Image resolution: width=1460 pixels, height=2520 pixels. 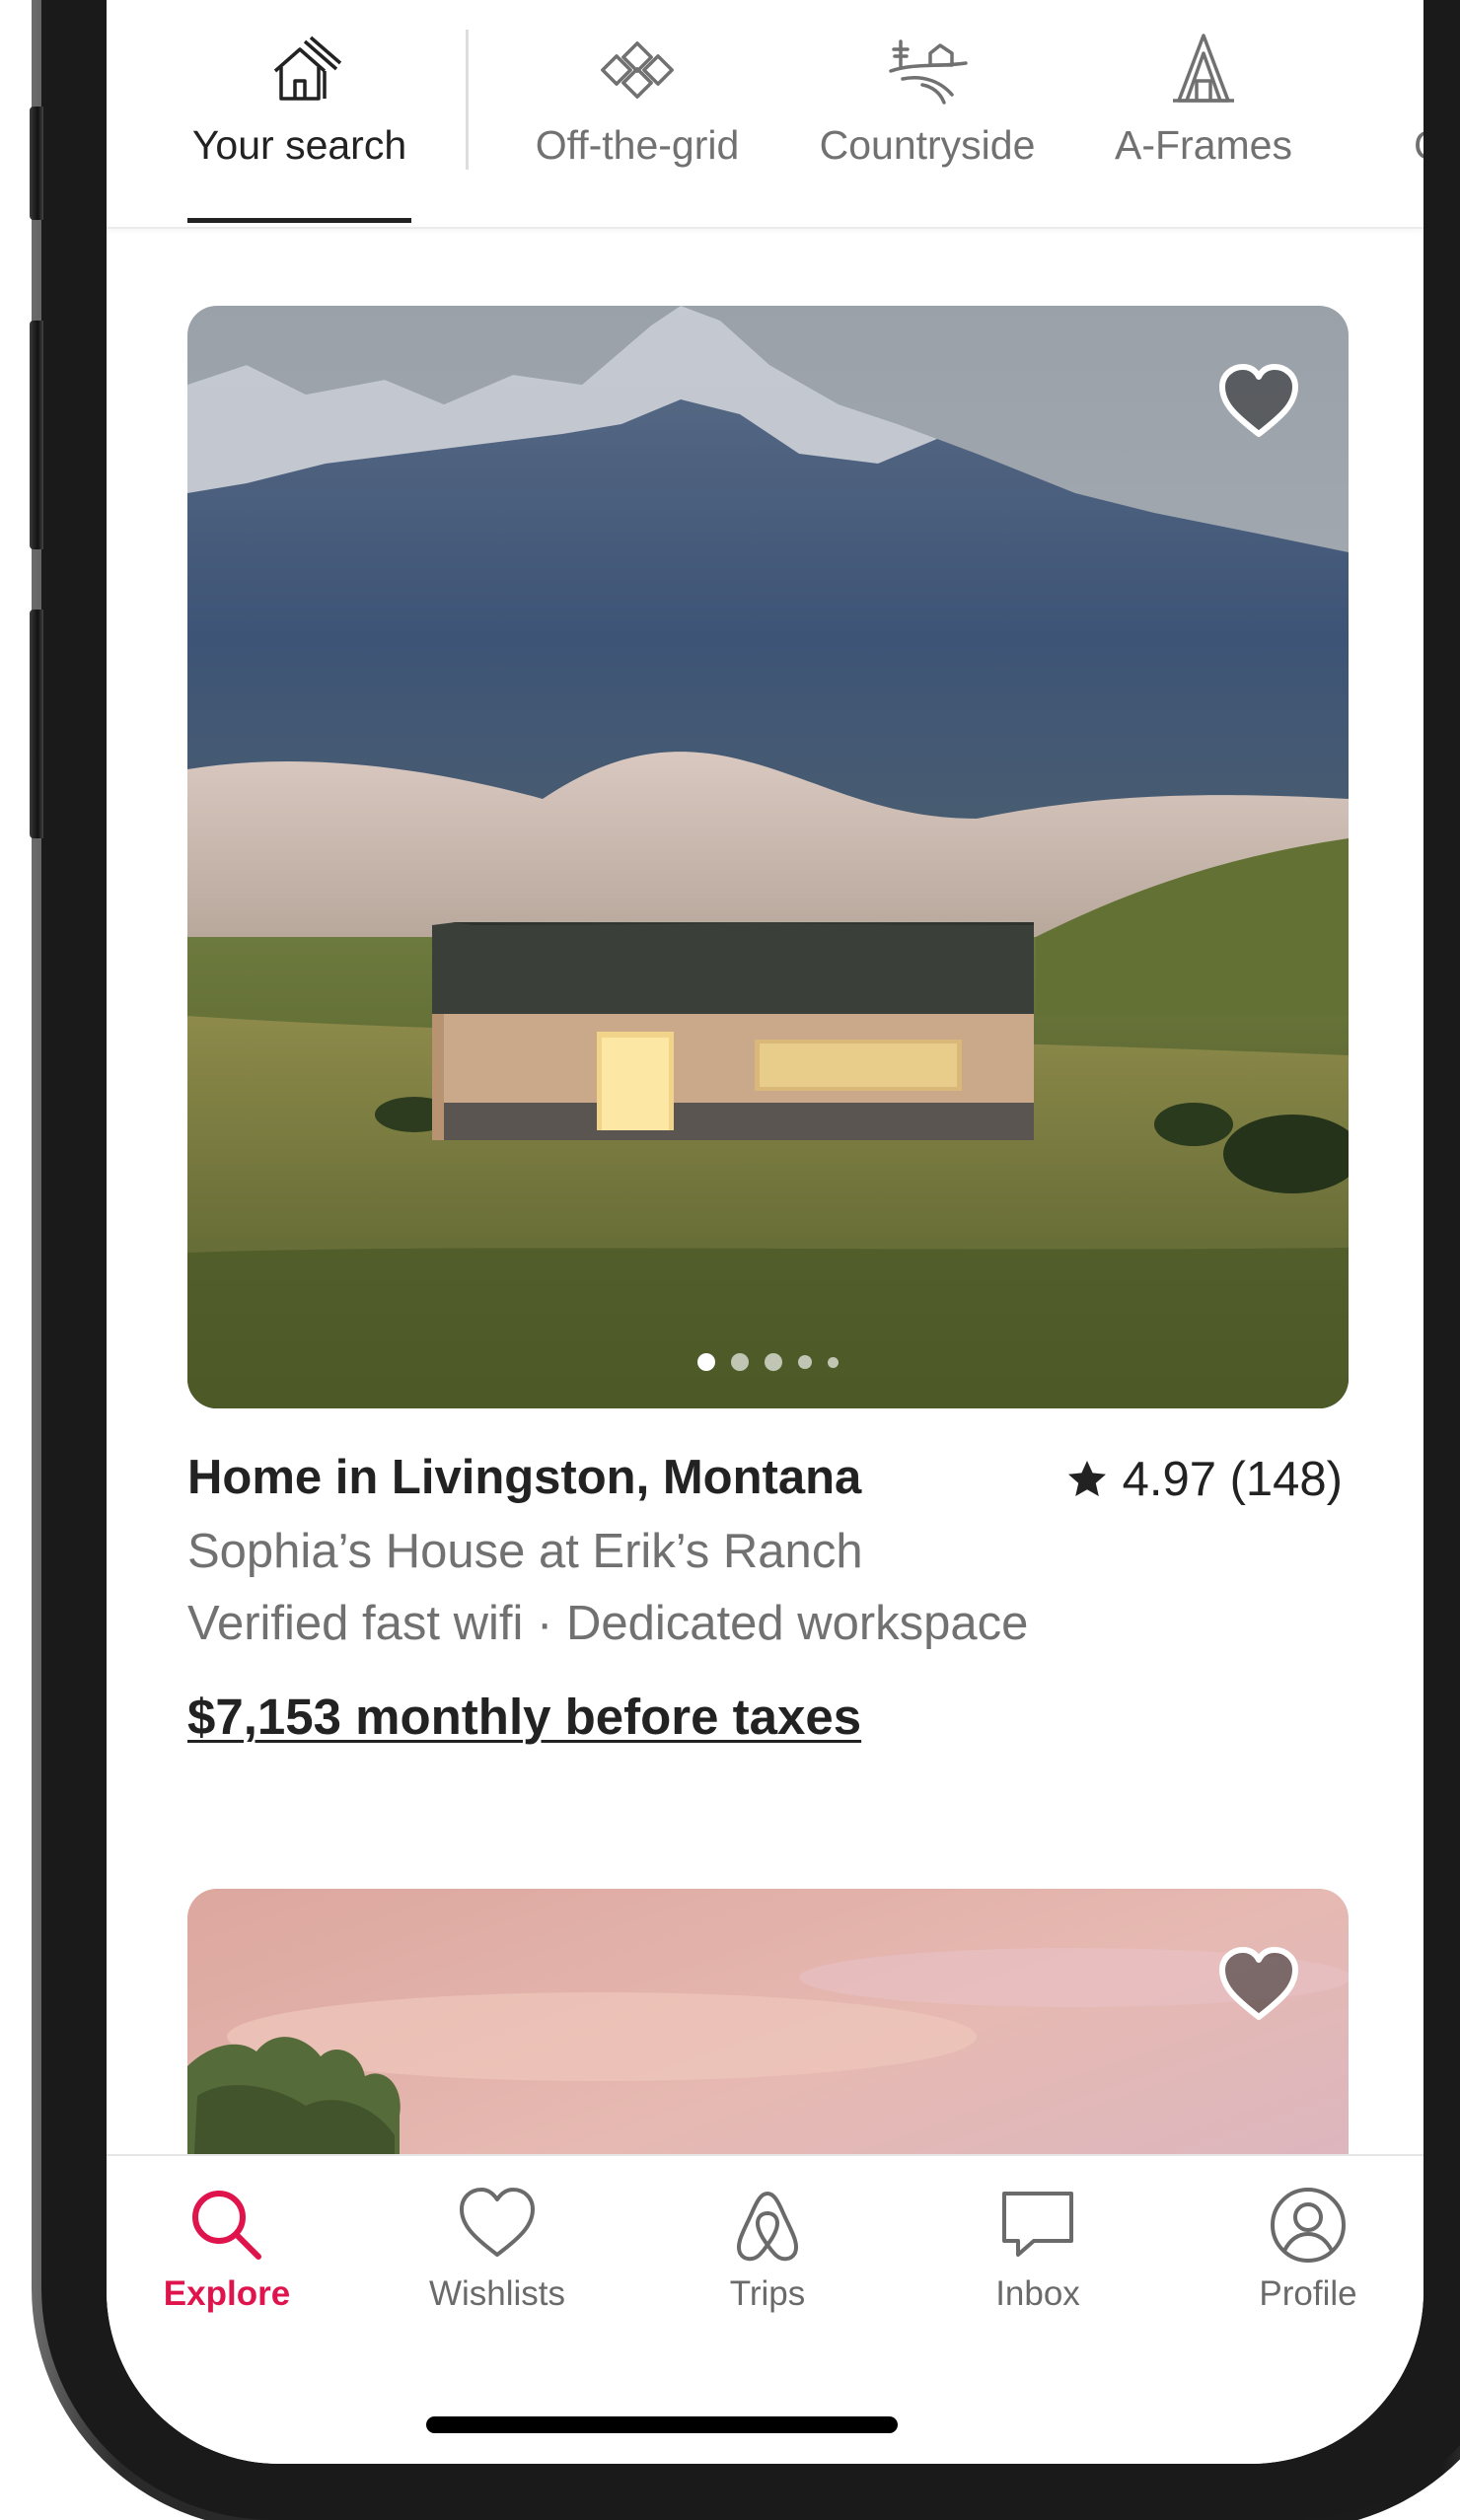 What do you see at coordinates (1087, 1478) in the screenshot?
I see `star-icon` at bounding box center [1087, 1478].